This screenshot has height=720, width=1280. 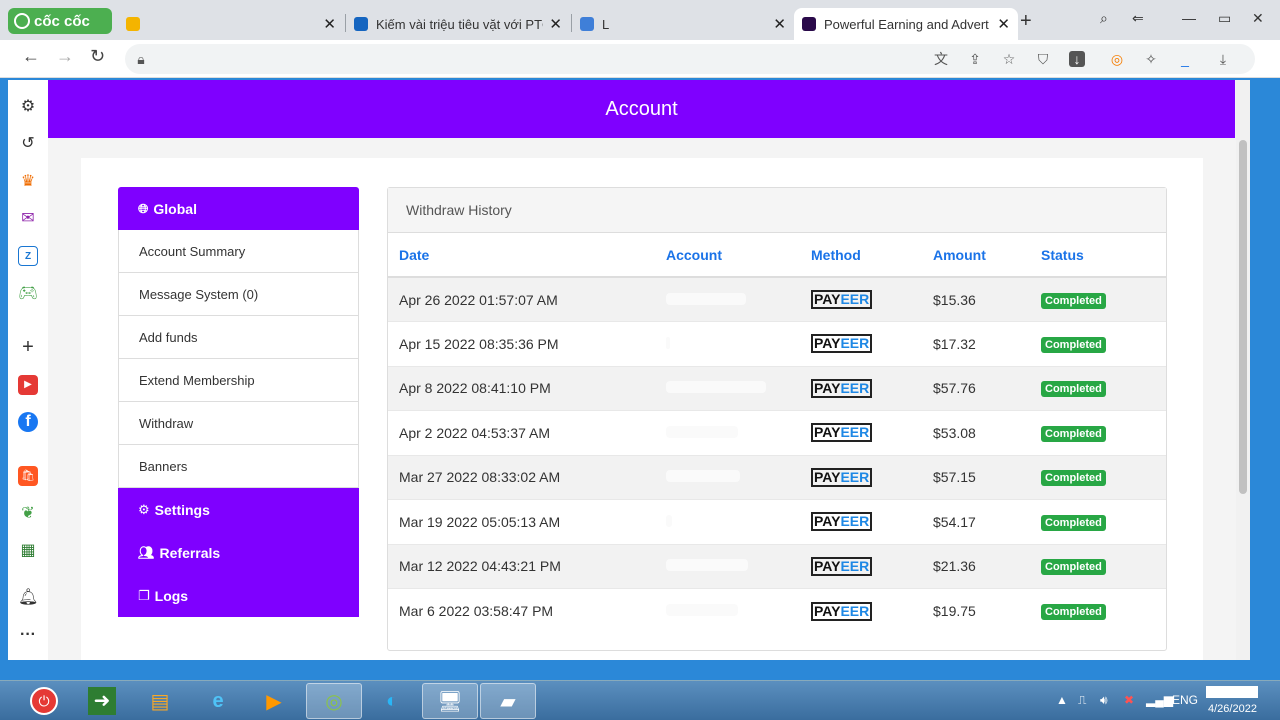 I want to click on tab-title: Kiếm vài triệu tiêu vặt với PTC, so click(x=460, y=24).